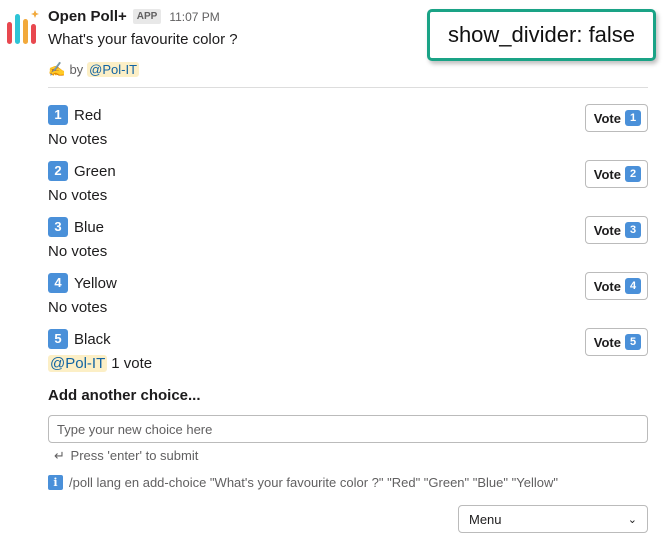 This screenshot has height=547, width=665. Describe the element at coordinates (113, 69) in the screenshot. I see `author-mention: @Pol-IT` at that location.